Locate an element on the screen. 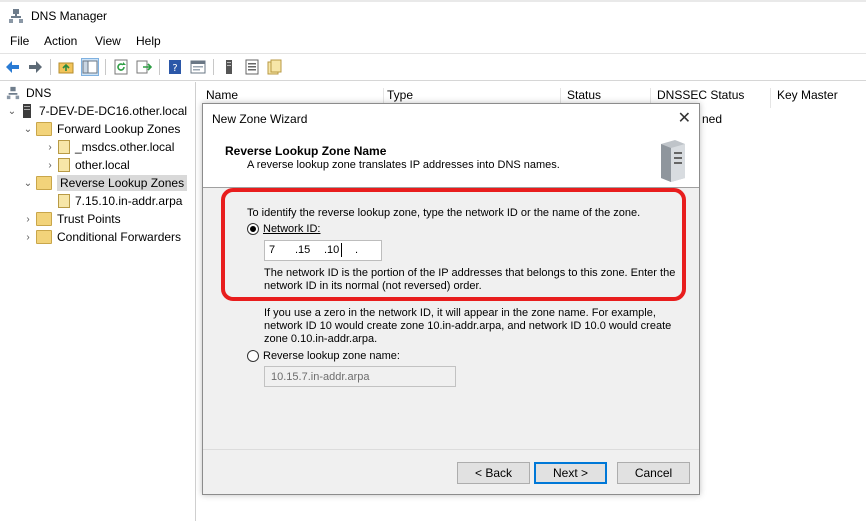  help-icon: ? is located at coordinates (175, 67).